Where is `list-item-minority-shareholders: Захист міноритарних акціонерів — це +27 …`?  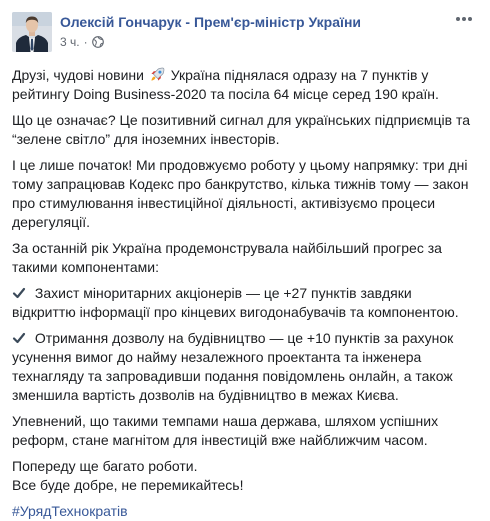 list-item-minority-shareholders: Захист міноритарних акціонерів — це +27 … is located at coordinates (245, 303).